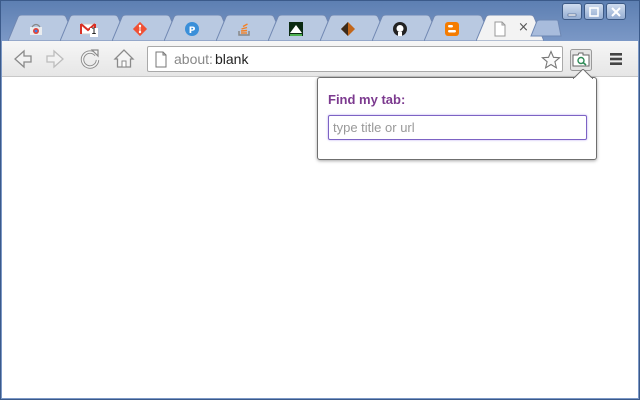  Describe the element at coordinates (500, 29) in the screenshot. I see `blank-page-icon` at that location.